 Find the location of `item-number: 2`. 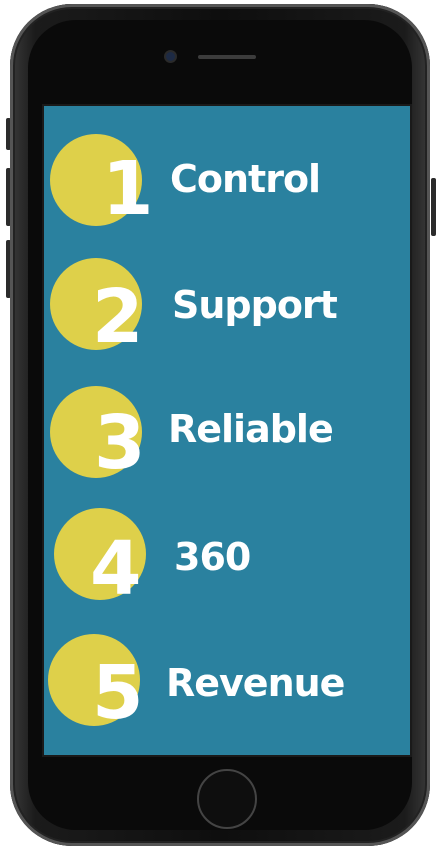

item-number: 2 is located at coordinates (118, 317).